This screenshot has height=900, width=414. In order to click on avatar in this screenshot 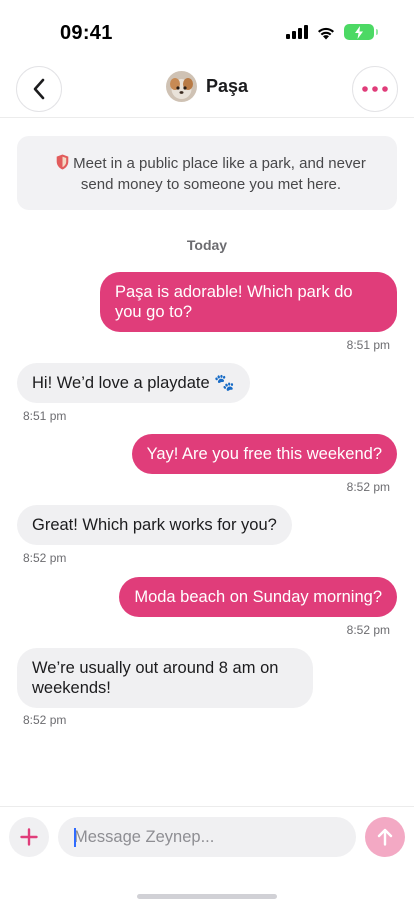, I will do `click(181, 86)`.